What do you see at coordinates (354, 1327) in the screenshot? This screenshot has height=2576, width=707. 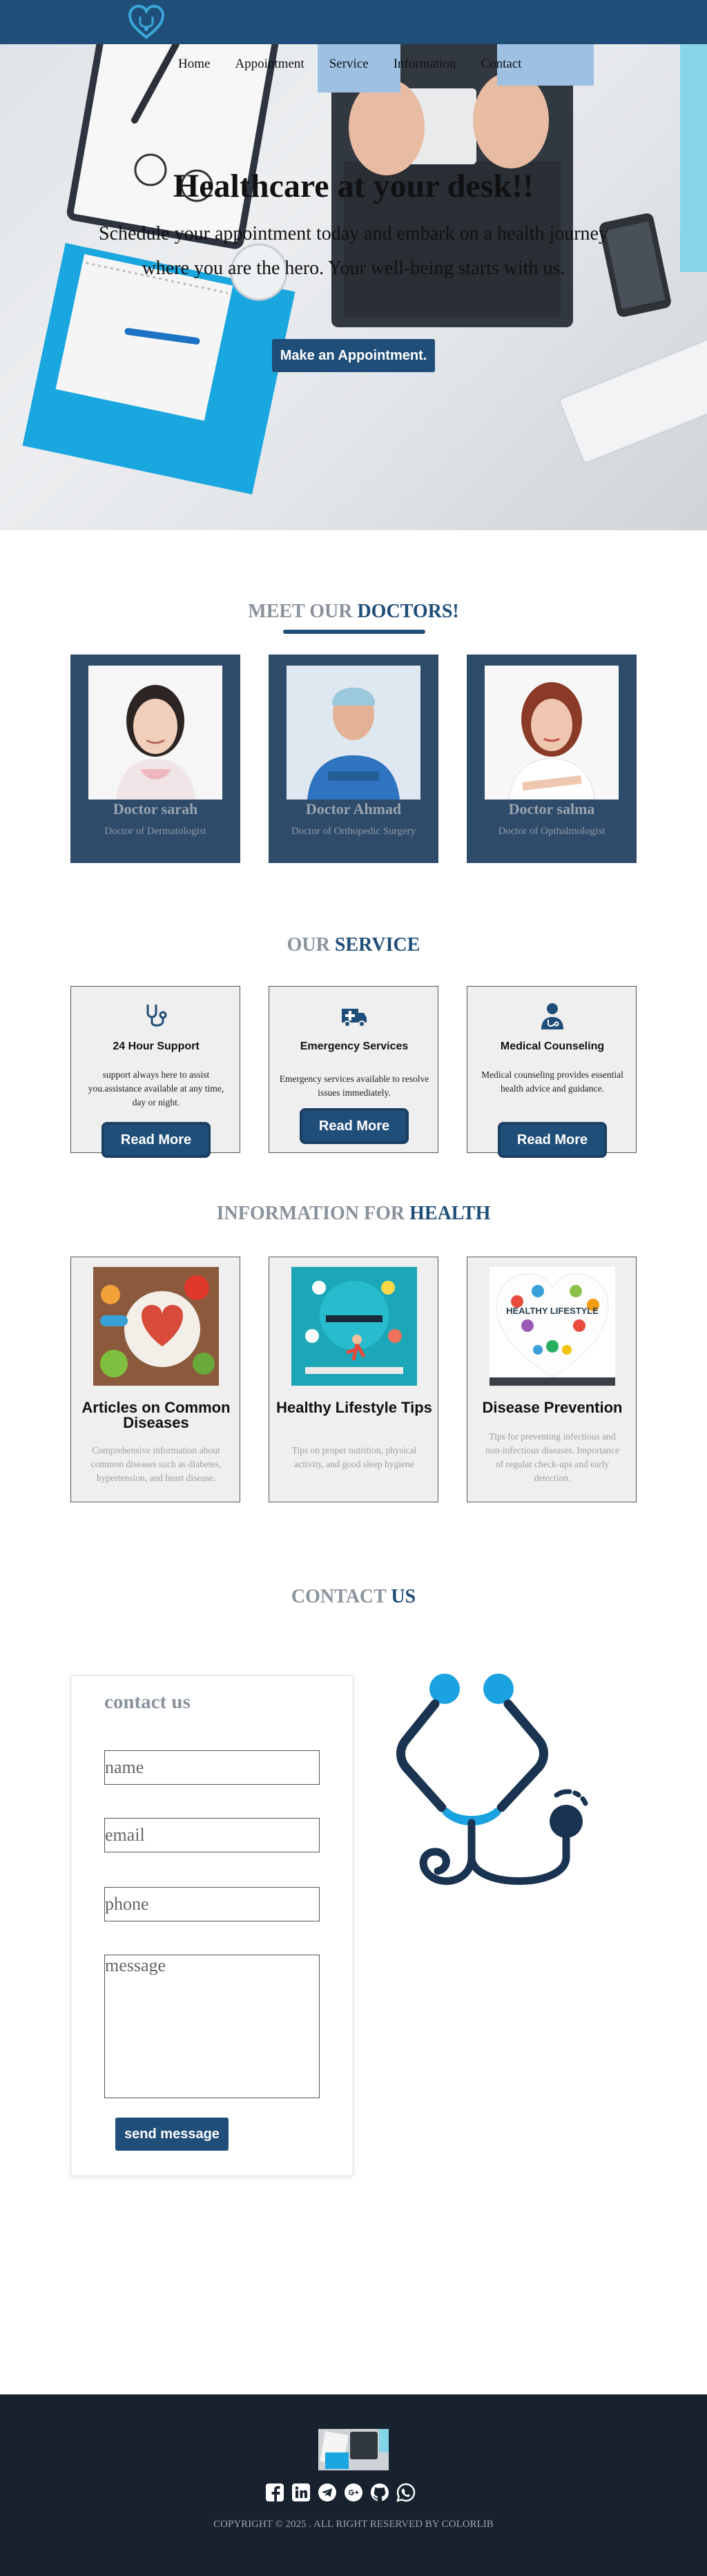 I see `healthy-lifestyle-image` at bounding box center [354, 1327].